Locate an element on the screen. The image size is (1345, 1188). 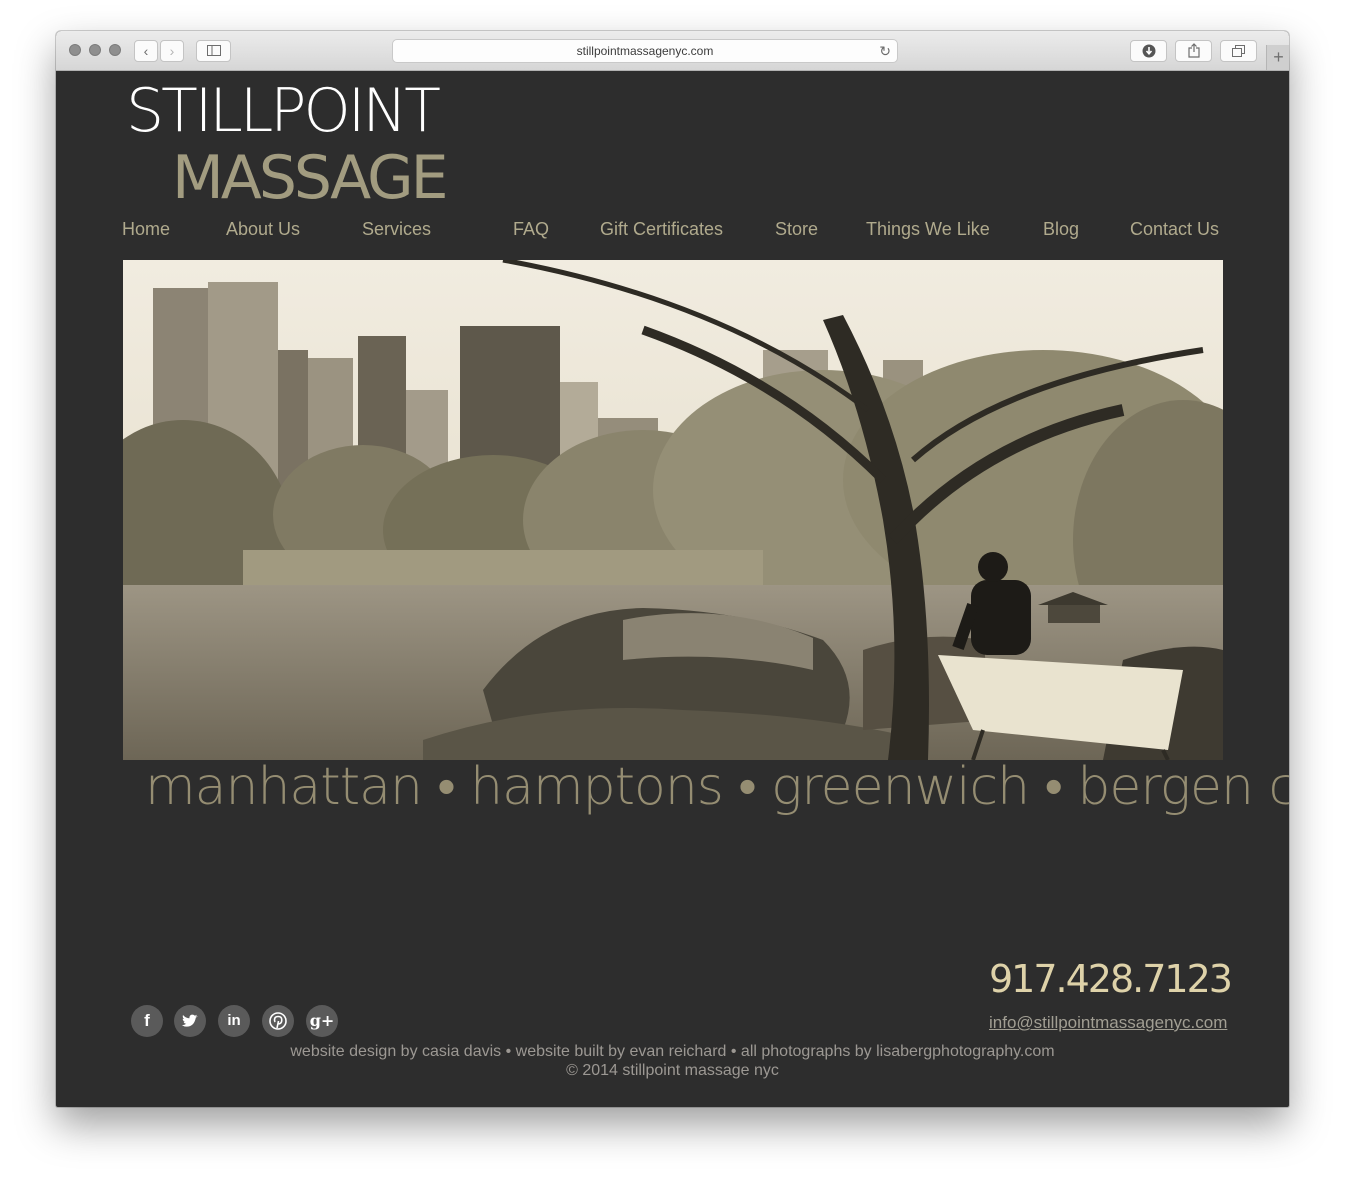
logo-massage: MASSAGE is located at coordinates (310, 178).